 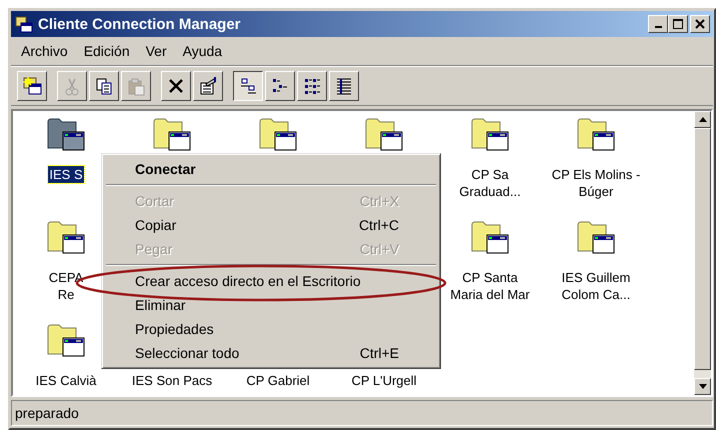 I want to click on connection-name: CP Els Molins - Búger, so click(x=596, y=183).